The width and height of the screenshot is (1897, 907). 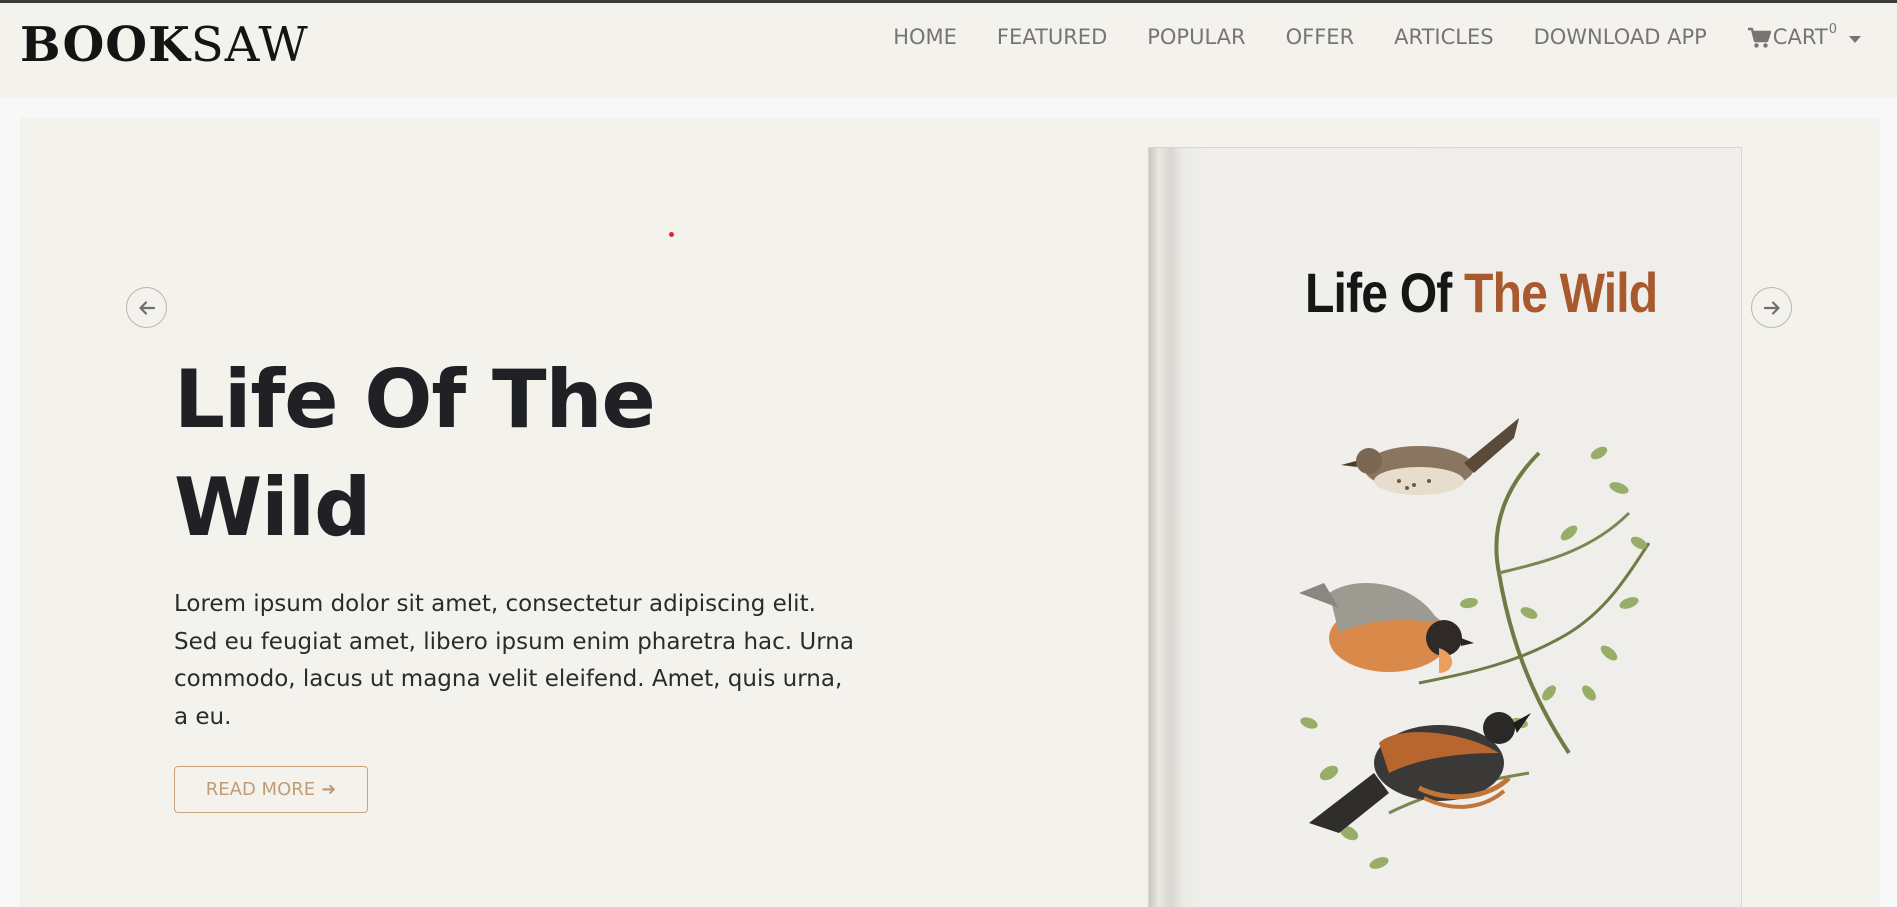 I want to click on arrow-left-icon, so click(x=146, y=307).